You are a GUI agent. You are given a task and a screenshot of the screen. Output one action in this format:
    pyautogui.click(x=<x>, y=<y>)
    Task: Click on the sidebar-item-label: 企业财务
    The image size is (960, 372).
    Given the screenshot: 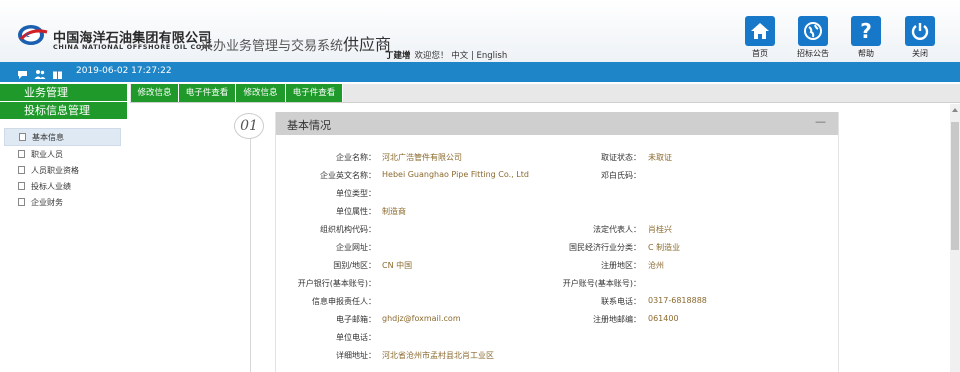 What is the action you would take?
    pyautogui.click(x=47, y=202)
    